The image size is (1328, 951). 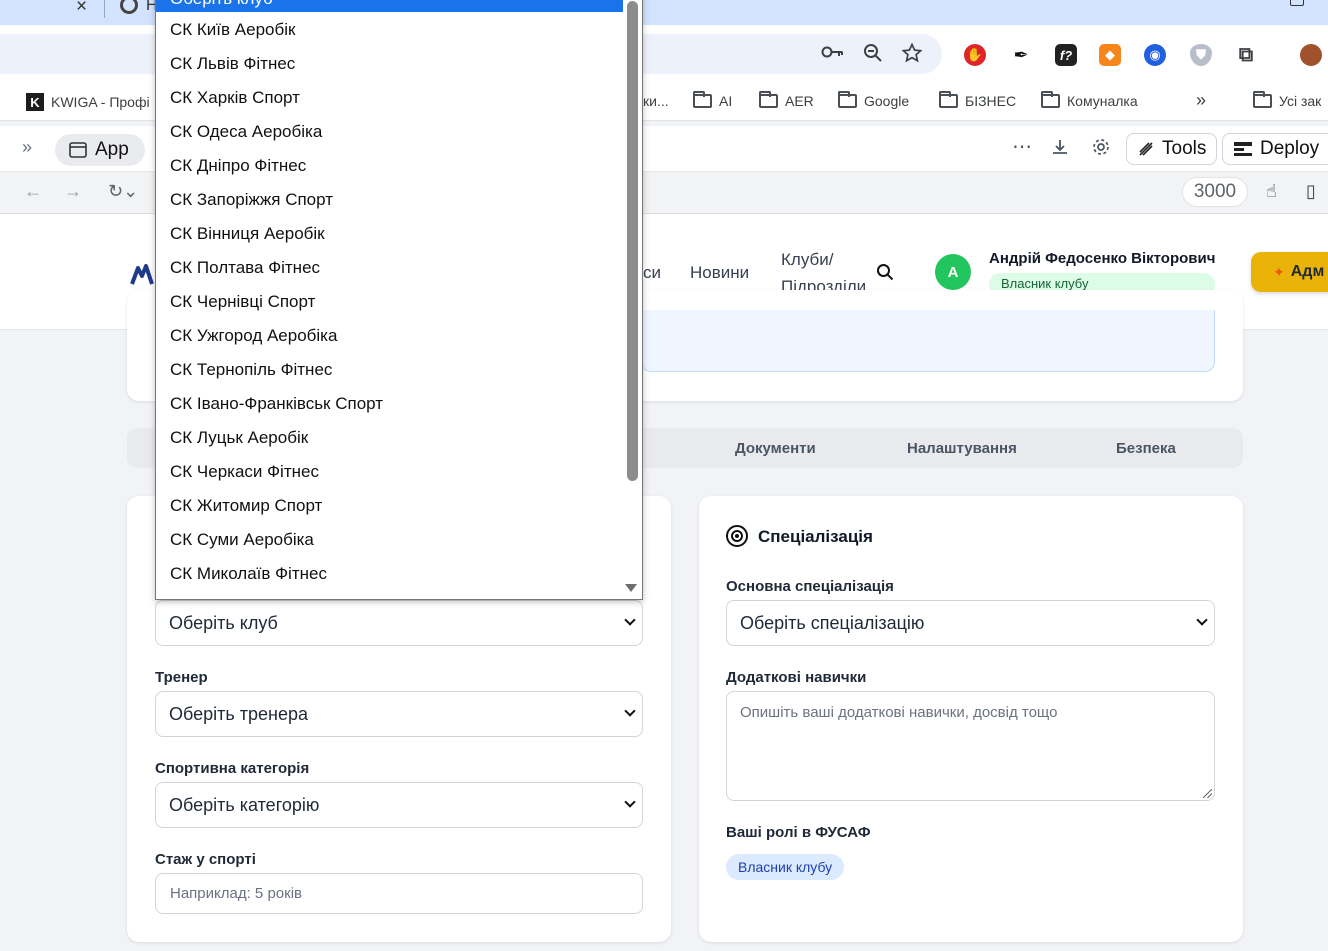 I want to click on shield-extension-icon: ⛊, so click(x=1201, y=55).